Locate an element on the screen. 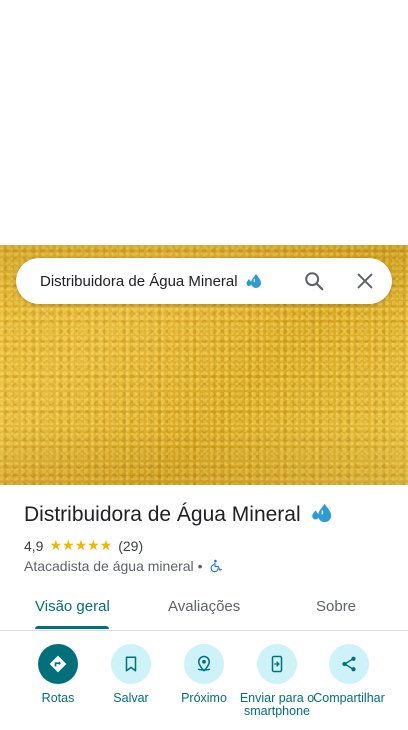 Image resolution: width=408 pixels, height=730 pixels. tab-bar: Visão geral Avaliações Sobre is located at coordinates (204, 607).